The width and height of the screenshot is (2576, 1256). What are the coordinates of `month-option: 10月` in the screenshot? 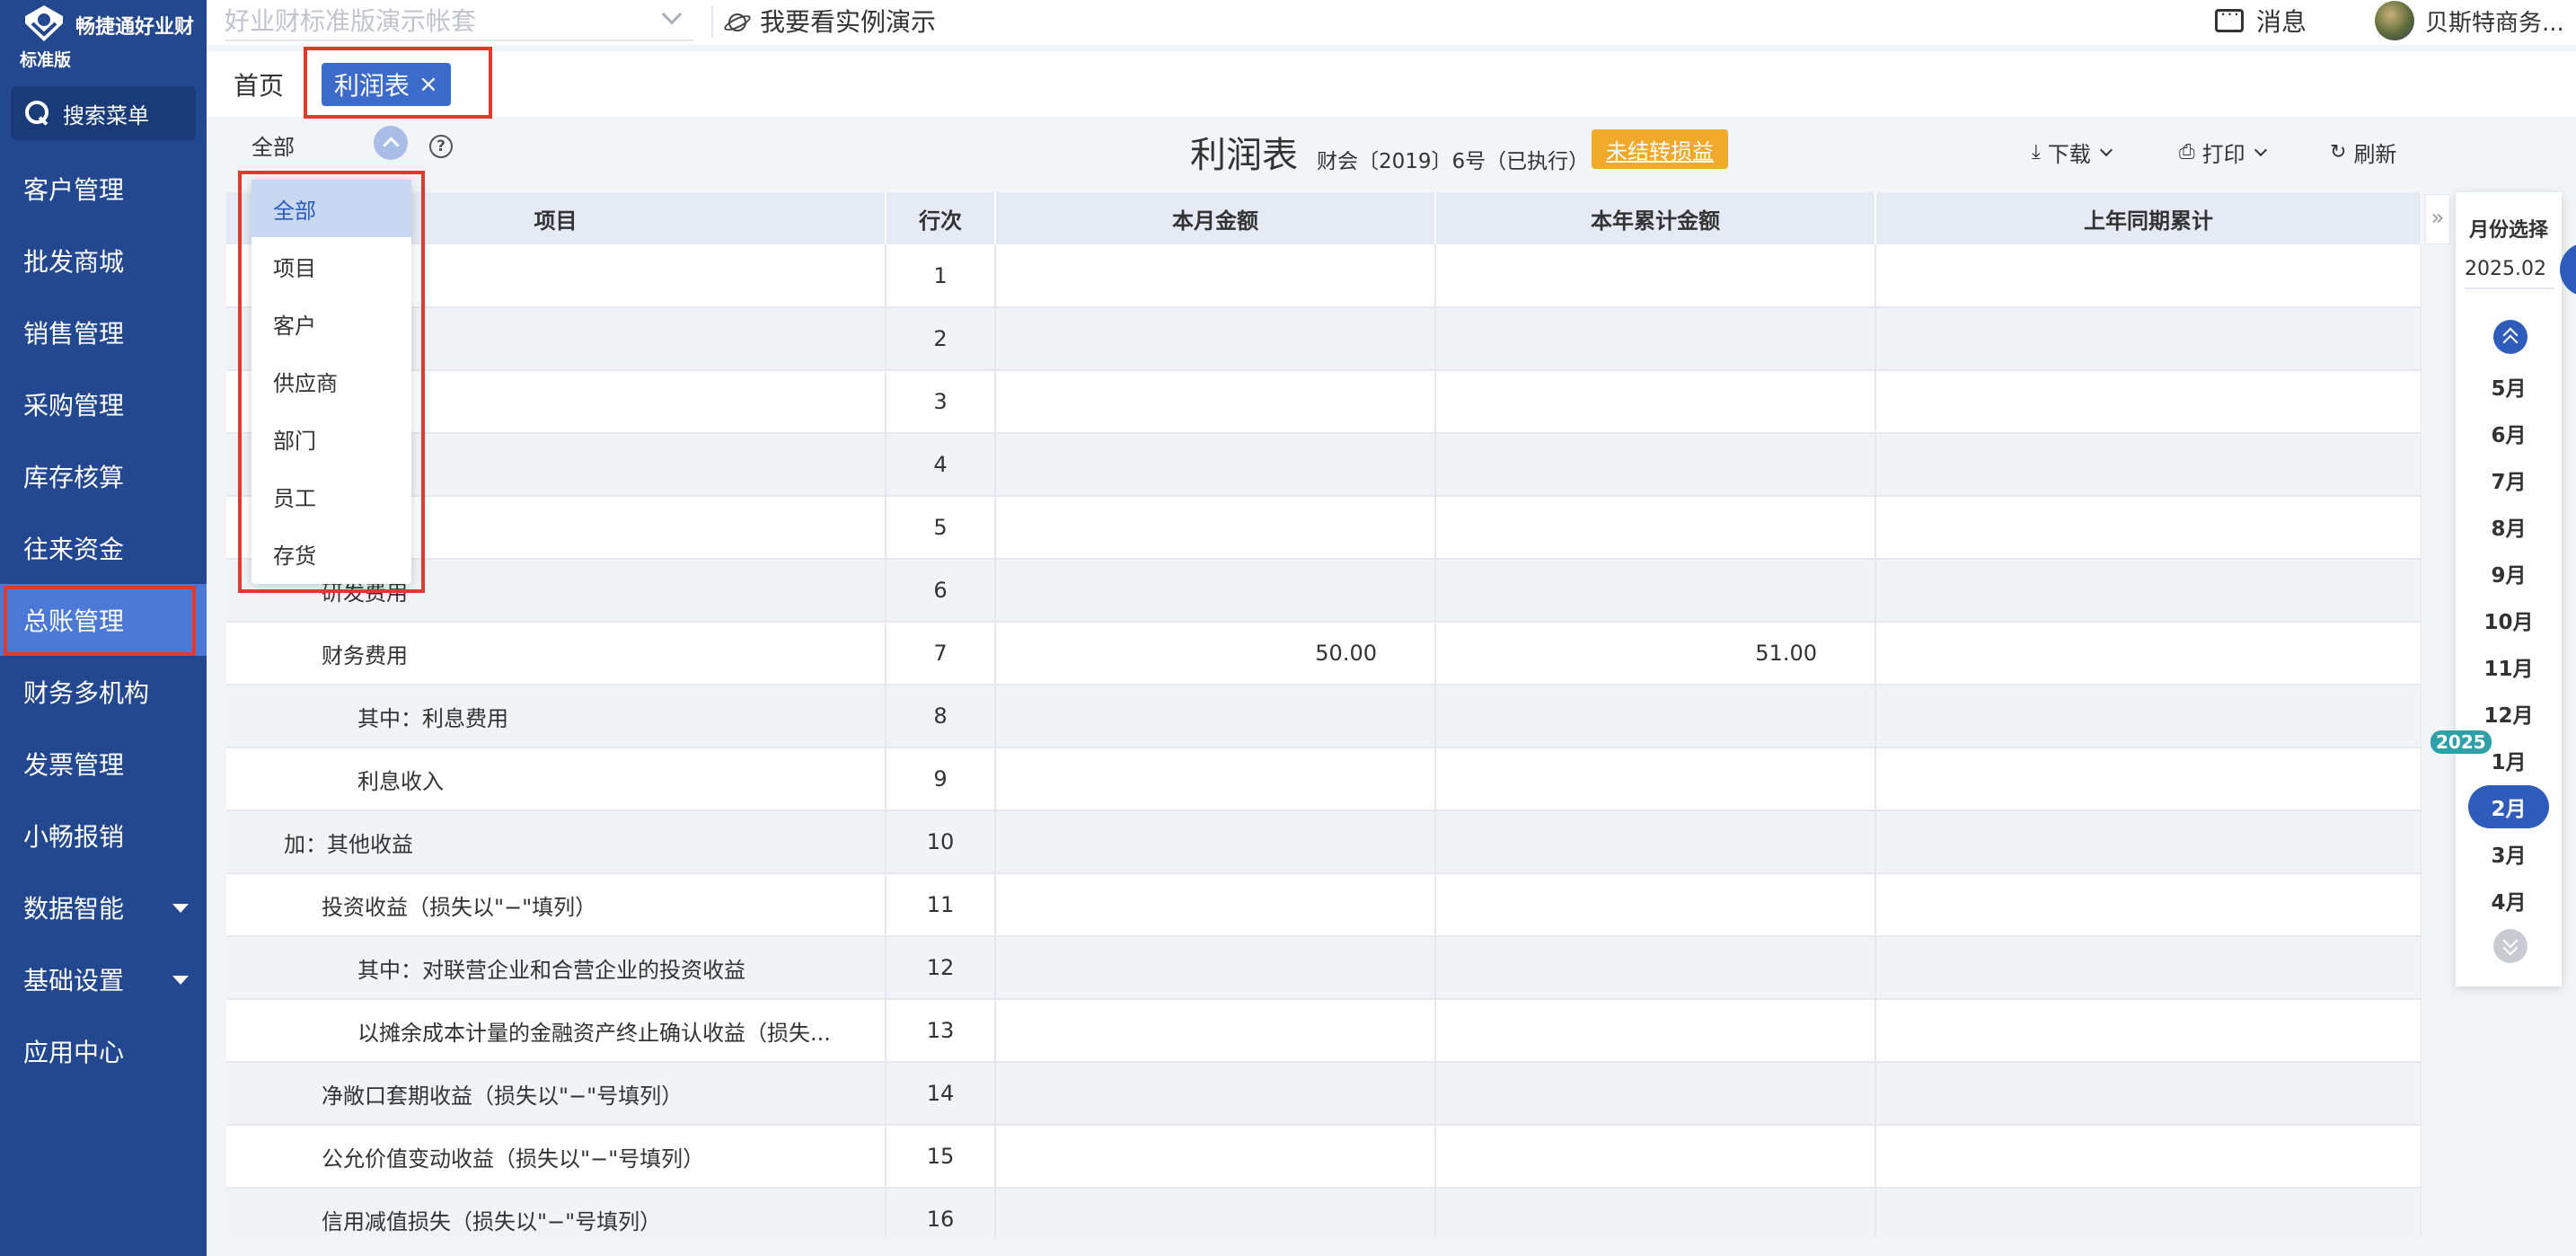 It's located at (2509, 620).